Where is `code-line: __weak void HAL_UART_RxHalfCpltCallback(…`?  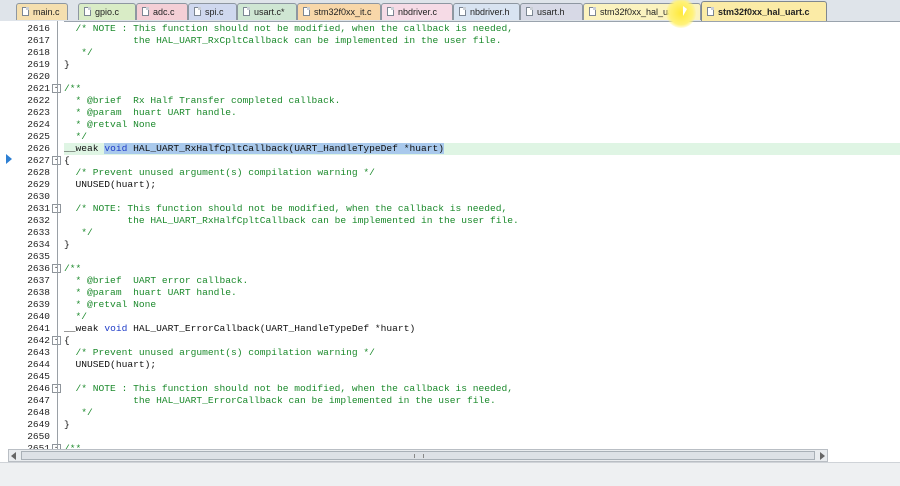 code-line: __weak void HAL_UART_RxHalfCpltCallback(… is located at coordinates (482, 149).